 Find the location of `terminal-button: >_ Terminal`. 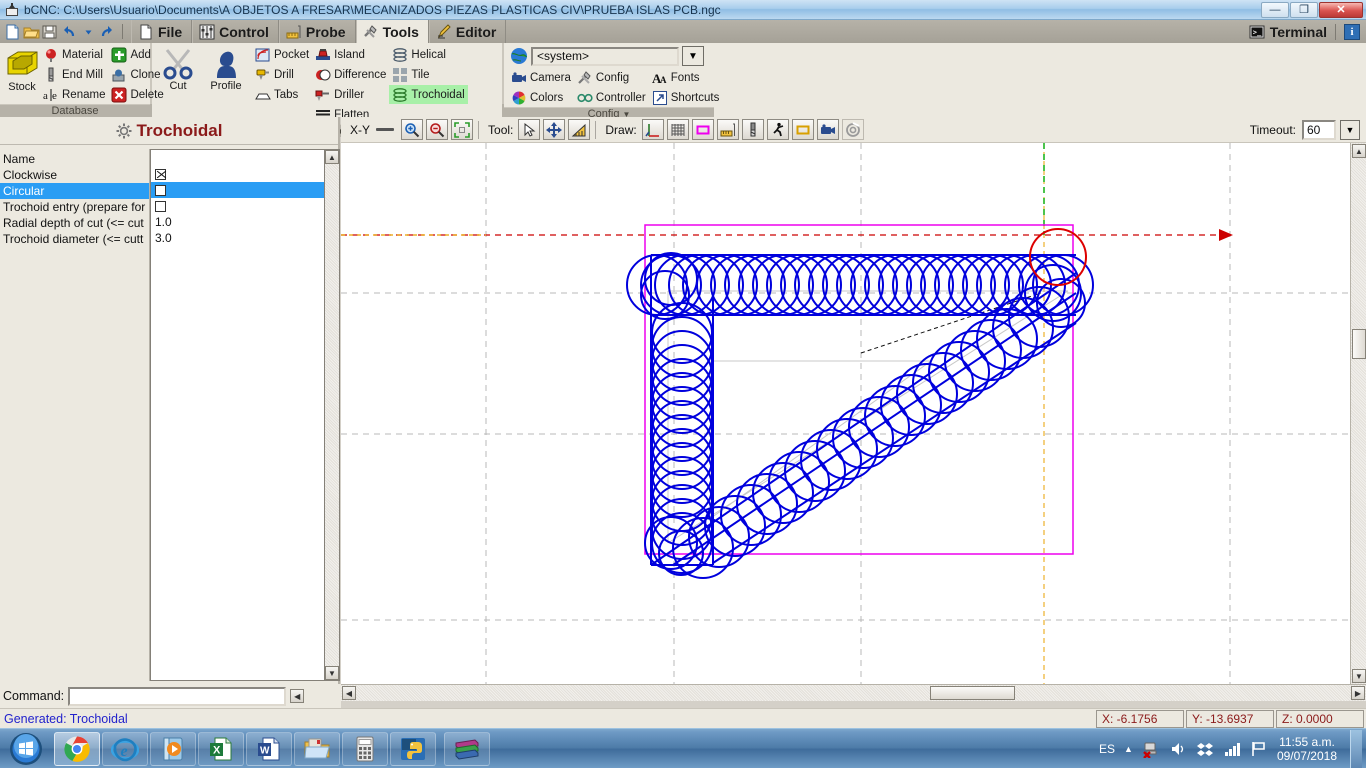

terminal-button: >_ Terminal is located at coordinates (1288, 32).